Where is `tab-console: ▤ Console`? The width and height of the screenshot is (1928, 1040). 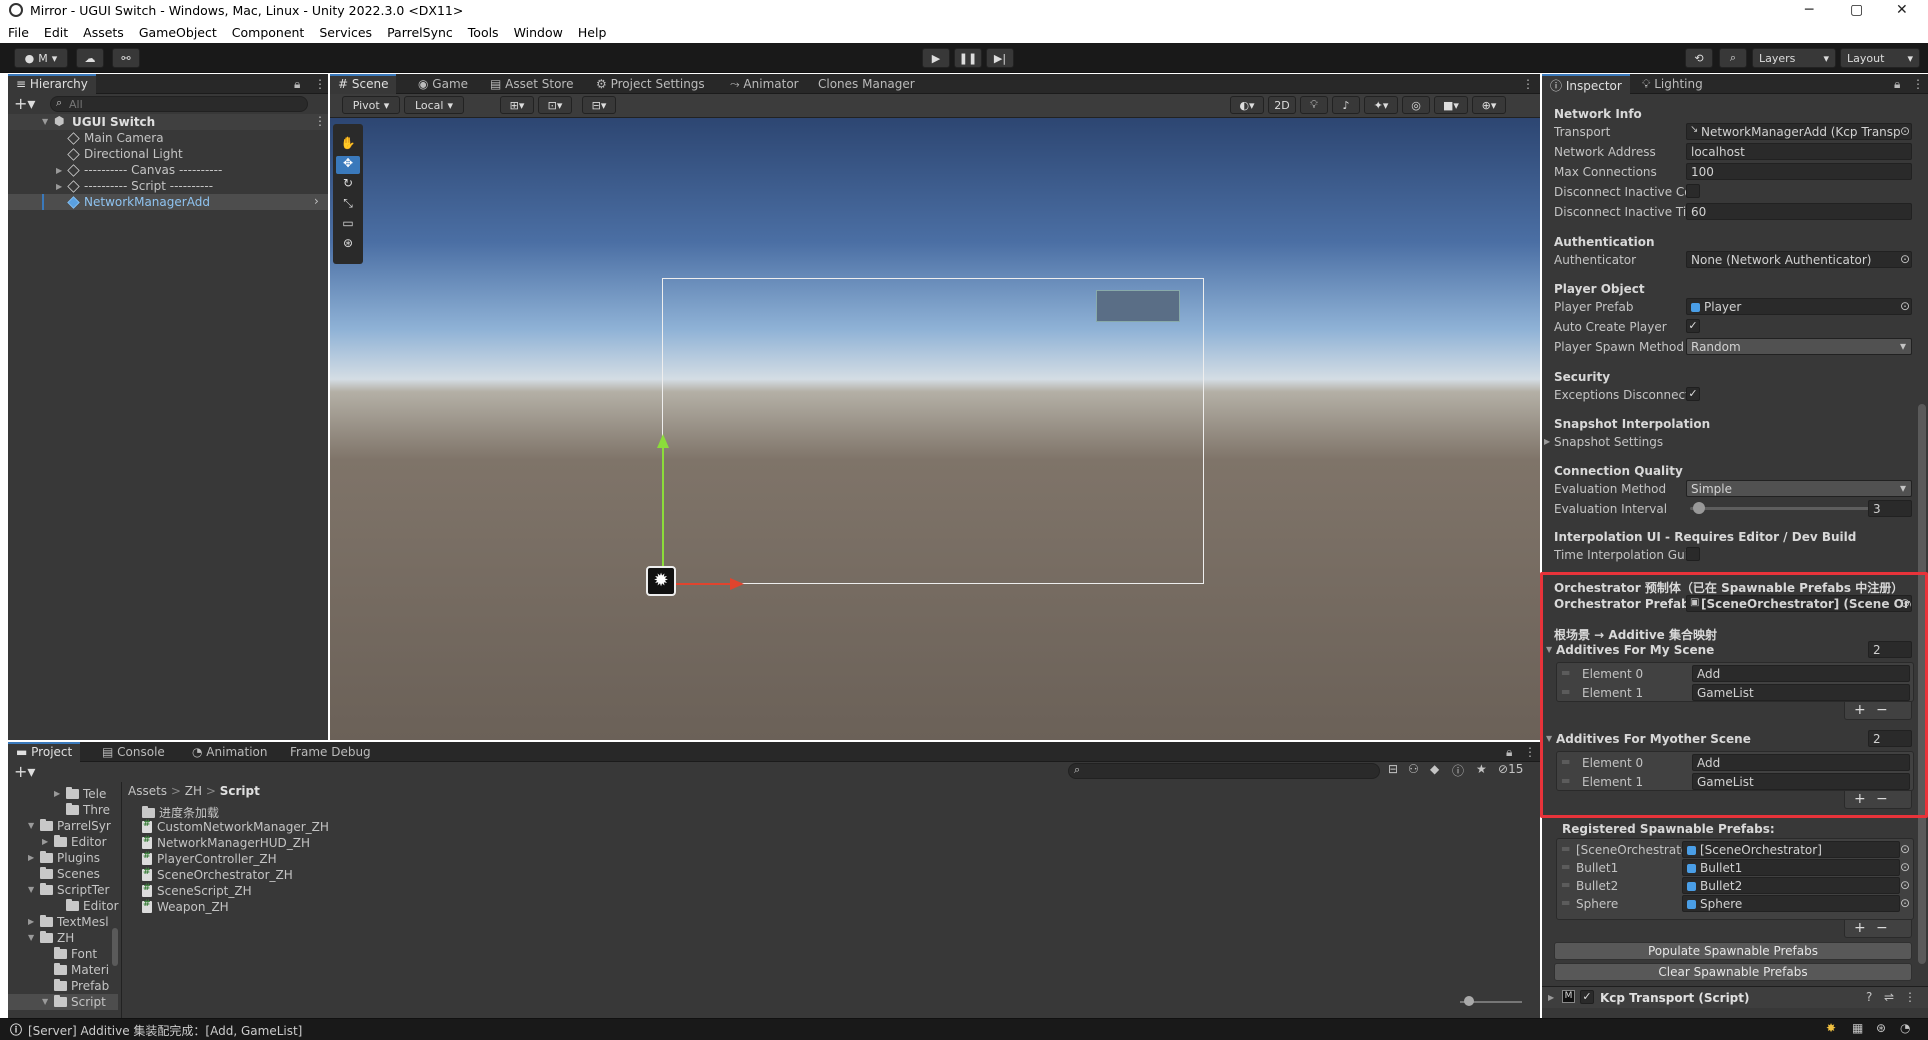 tab-console: ▤ Console is located at coordinates (133, 752).